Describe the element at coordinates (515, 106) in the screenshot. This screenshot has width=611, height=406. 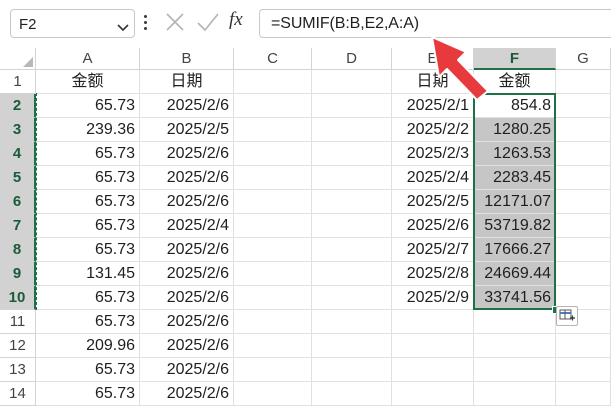
I see `cell-f2: 854.8` at that location.